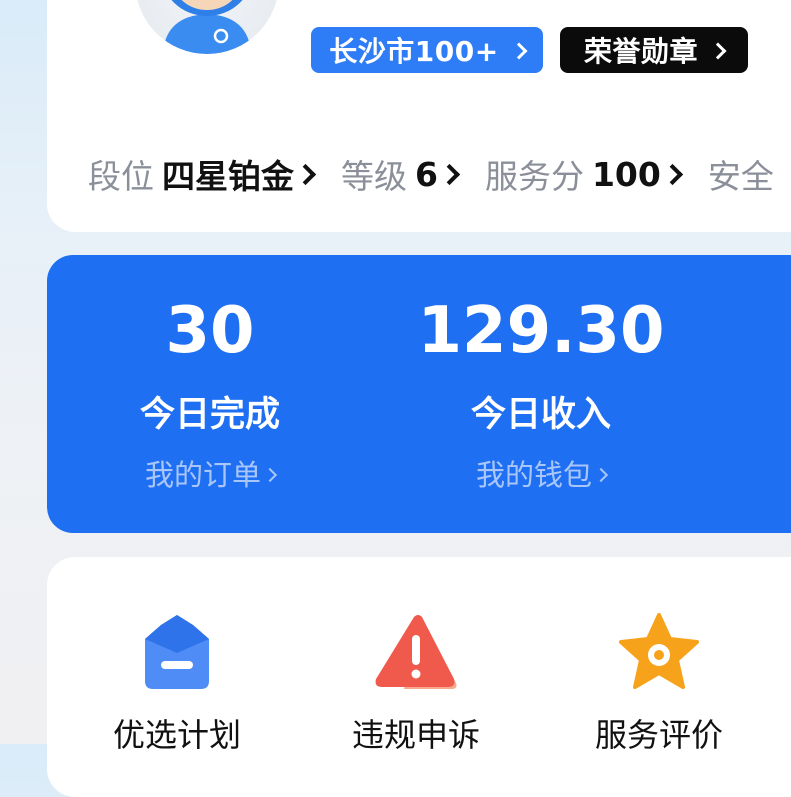  I want to click on stat-rank-label: 段位, so click(121, 176).